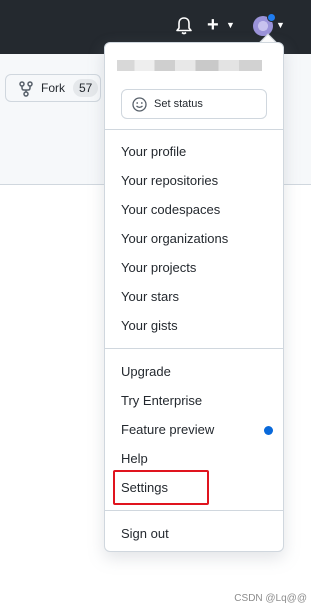 The width and height of the screenshot is (320, 607). What do you see at coordinates (268, 430) in the screenshot?
I see `feature-preview-dot` at bounding box center [268, 430].